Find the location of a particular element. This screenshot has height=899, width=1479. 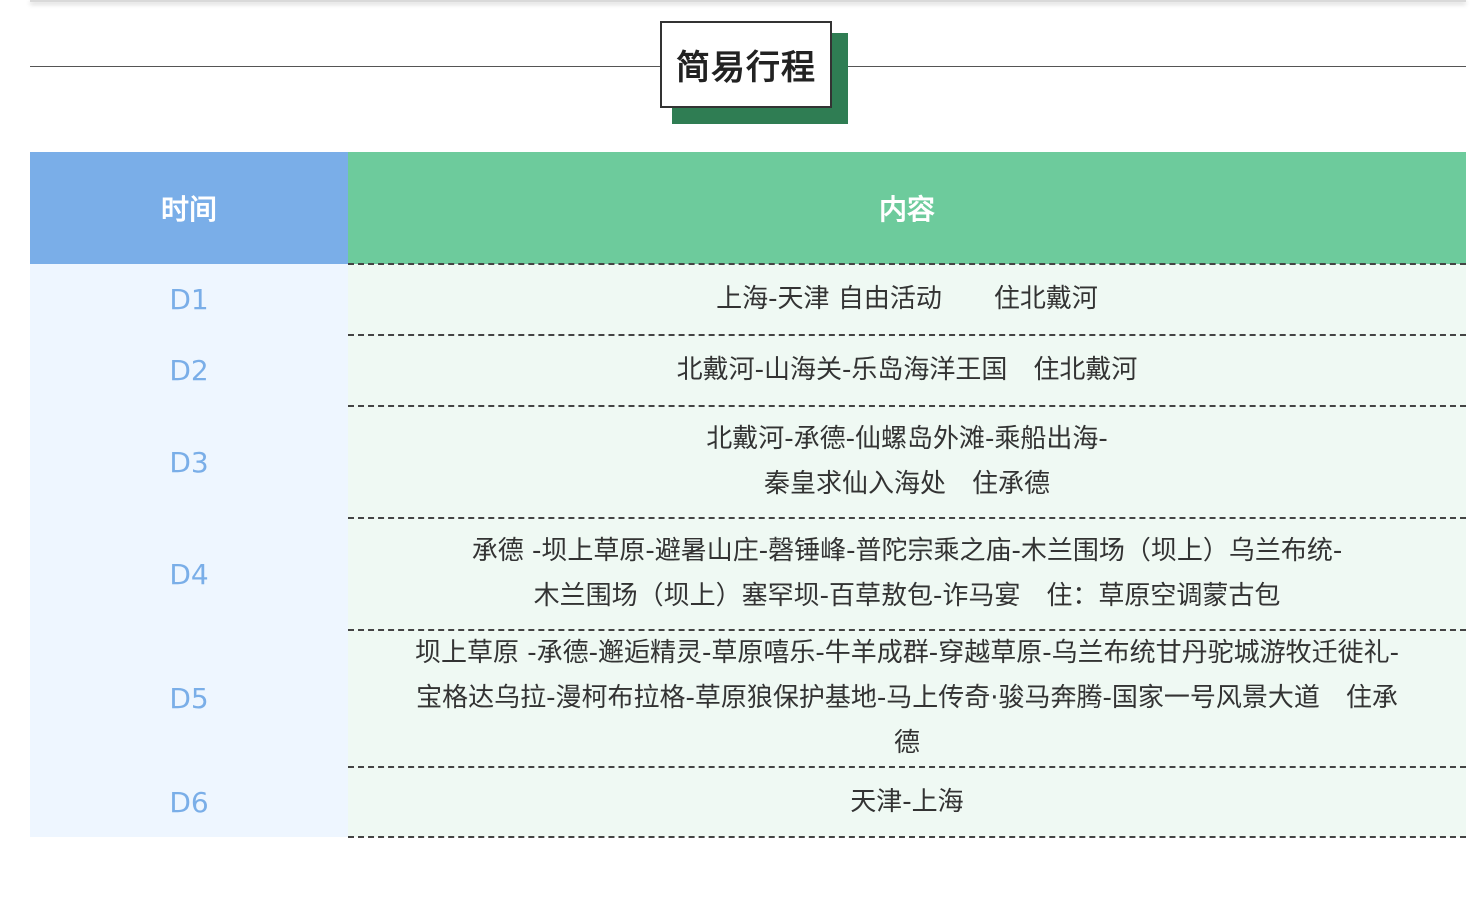

content-line: 天津-上海 is located at coordinates (907, 801).